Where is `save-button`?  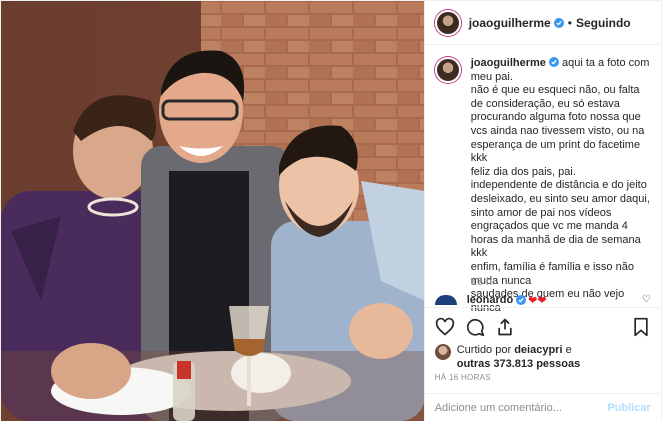 save-button is located at coordinates (641, 327).